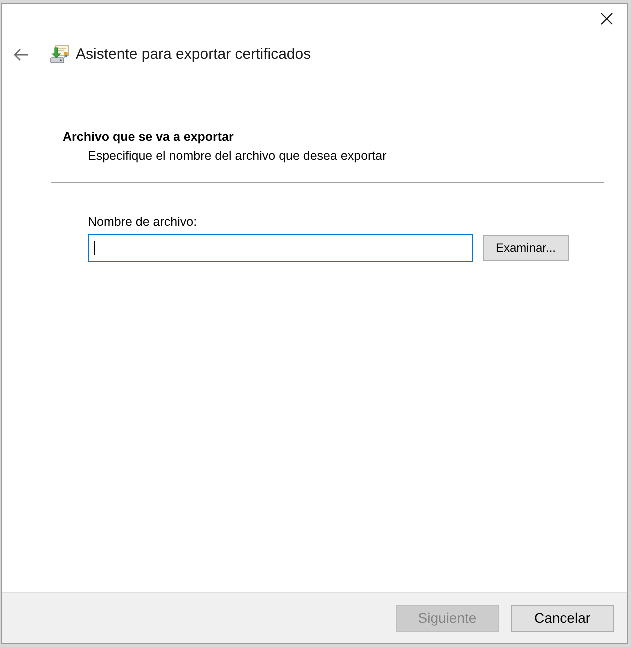 This screenshot has width=631, height=647. Describe the element at coordinates (149, 137) in the screenshot. I see `page-heading: Archivo que se va a exportar` at that location.